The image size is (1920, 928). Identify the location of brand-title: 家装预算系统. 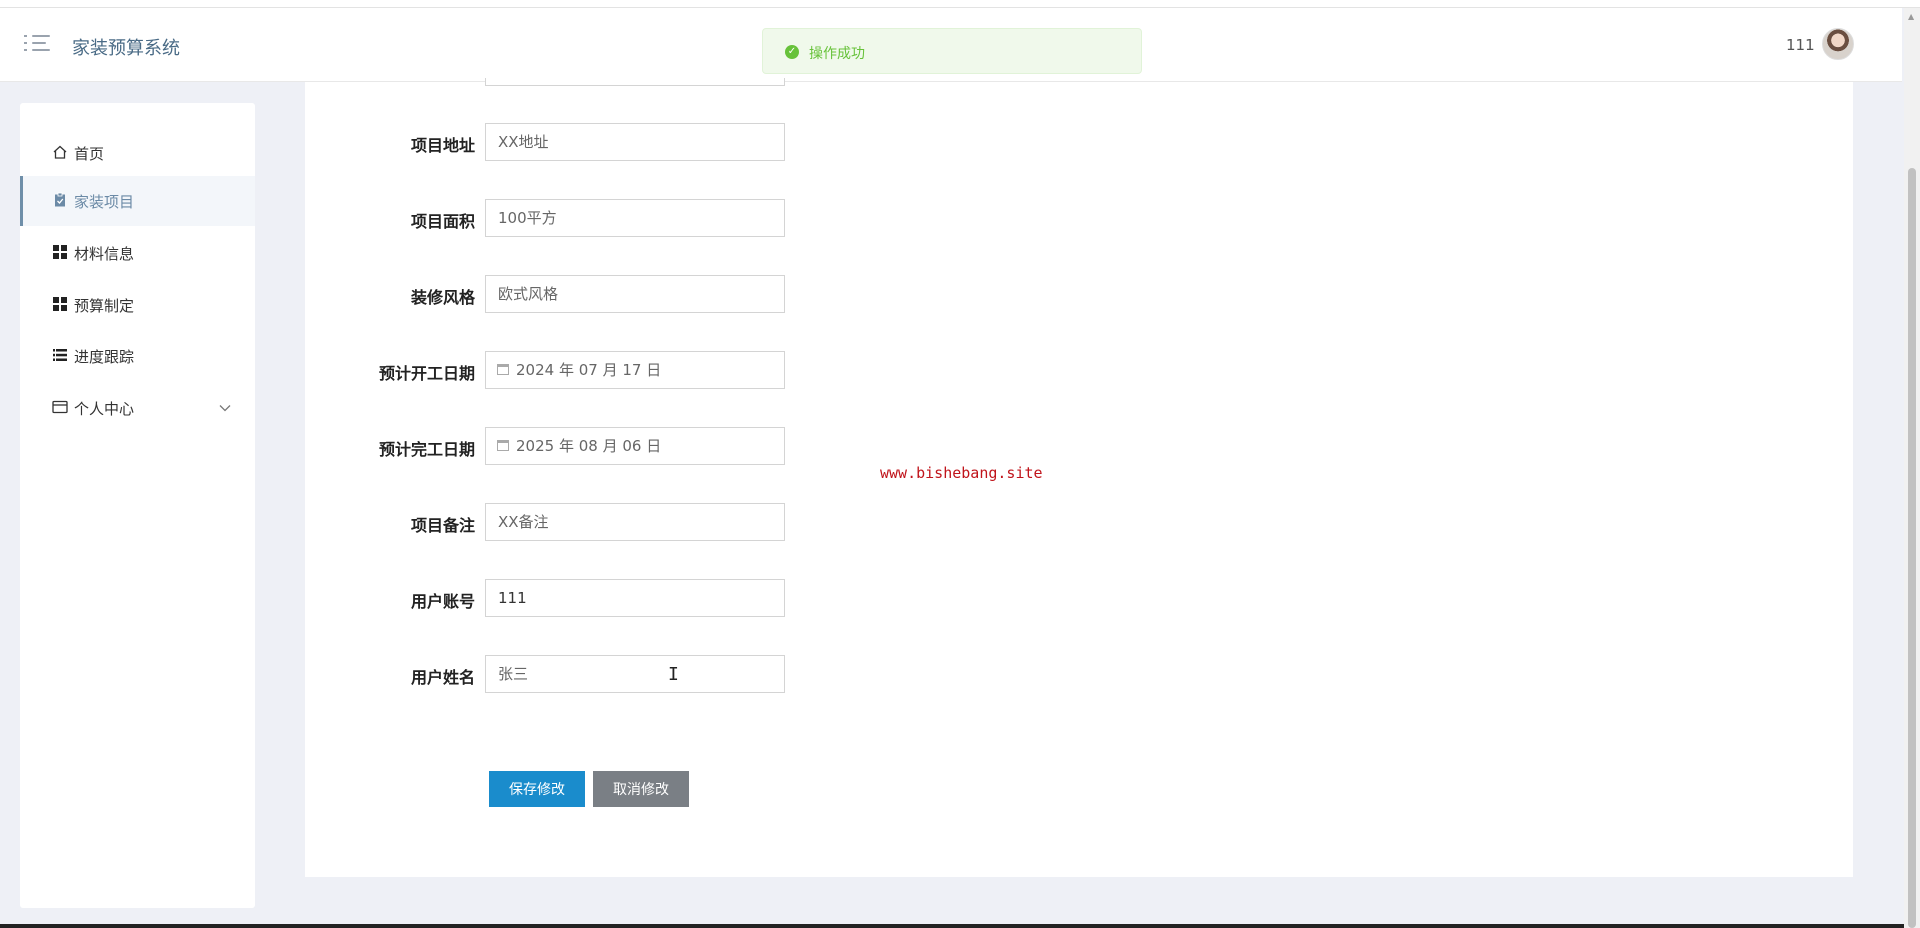
(126, 48).